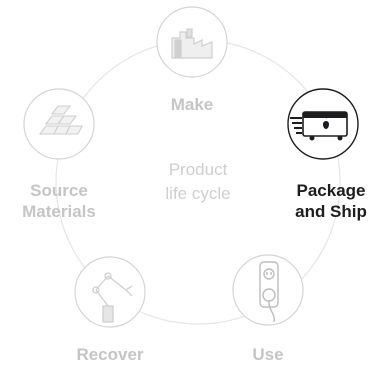  What do you see at coordinates (331, 190) in the screenshot?
I see `package-label-line1: Package` at bounding box center [331, 190].